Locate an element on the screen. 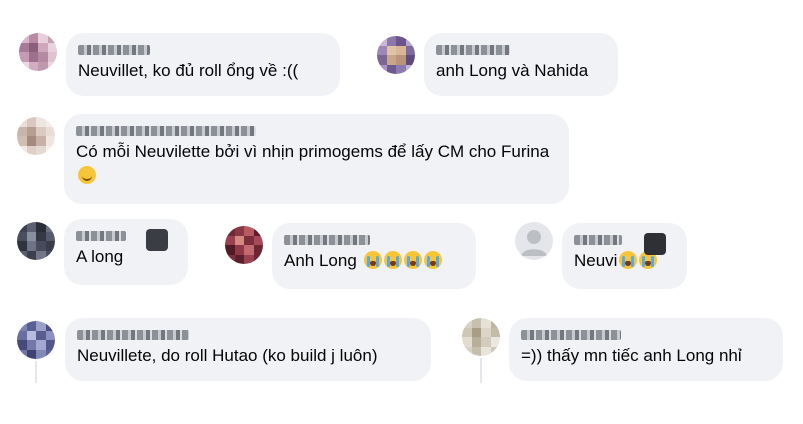  comment-bubble: anh Long và Nahida is located at coordinates (521, 64).